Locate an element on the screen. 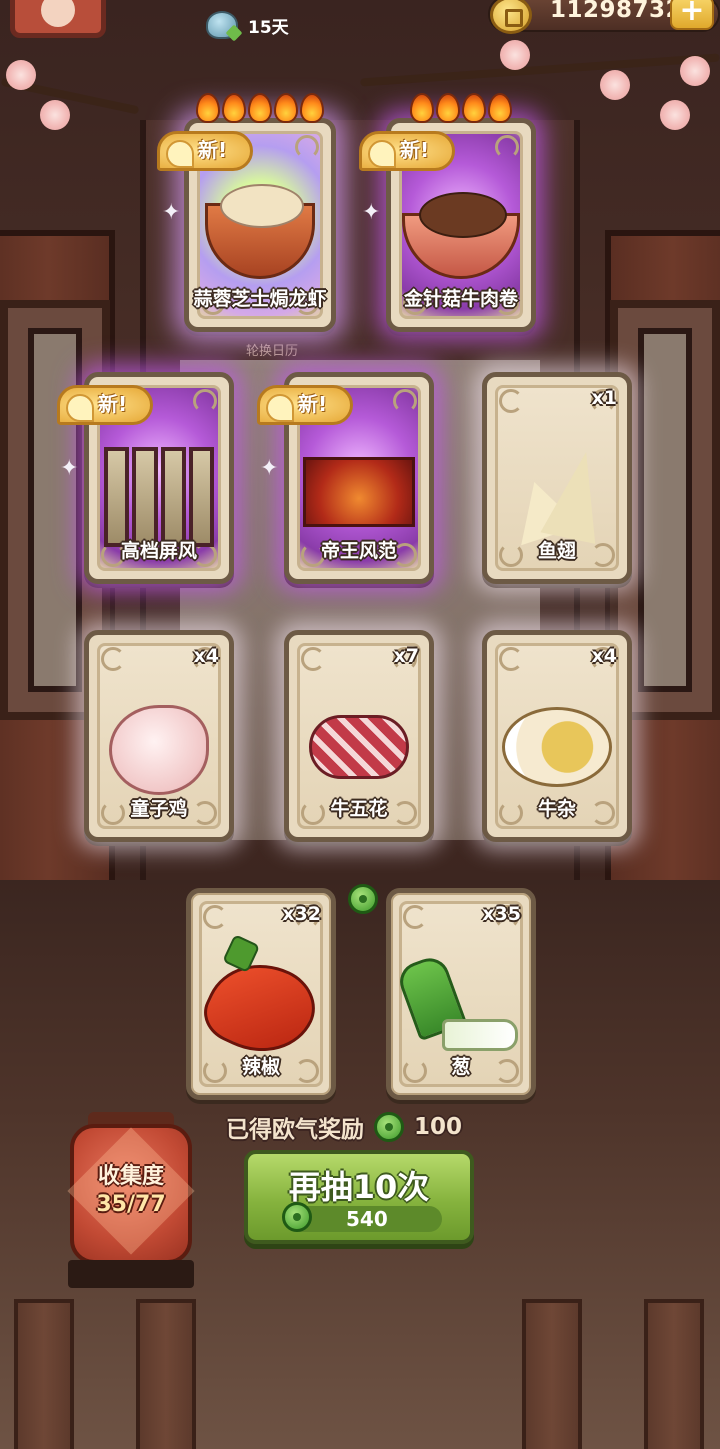 The image size is (720, 1449). card-name: 帝王风范 is located at coordinates (358, 551).